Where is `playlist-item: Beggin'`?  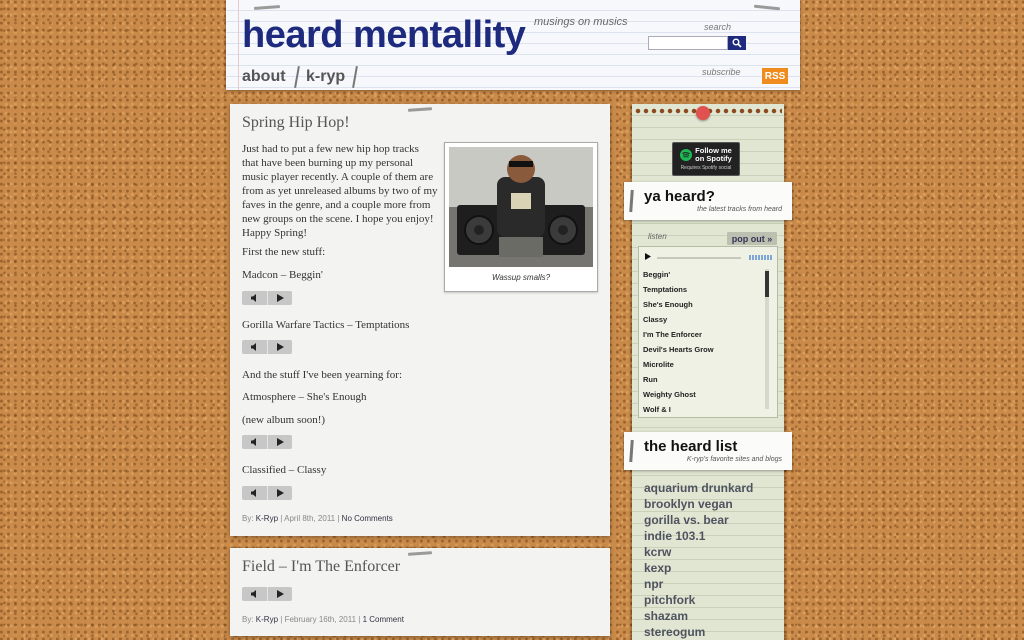
playlist-item: Beggin' is located at coordinates (704, 274).